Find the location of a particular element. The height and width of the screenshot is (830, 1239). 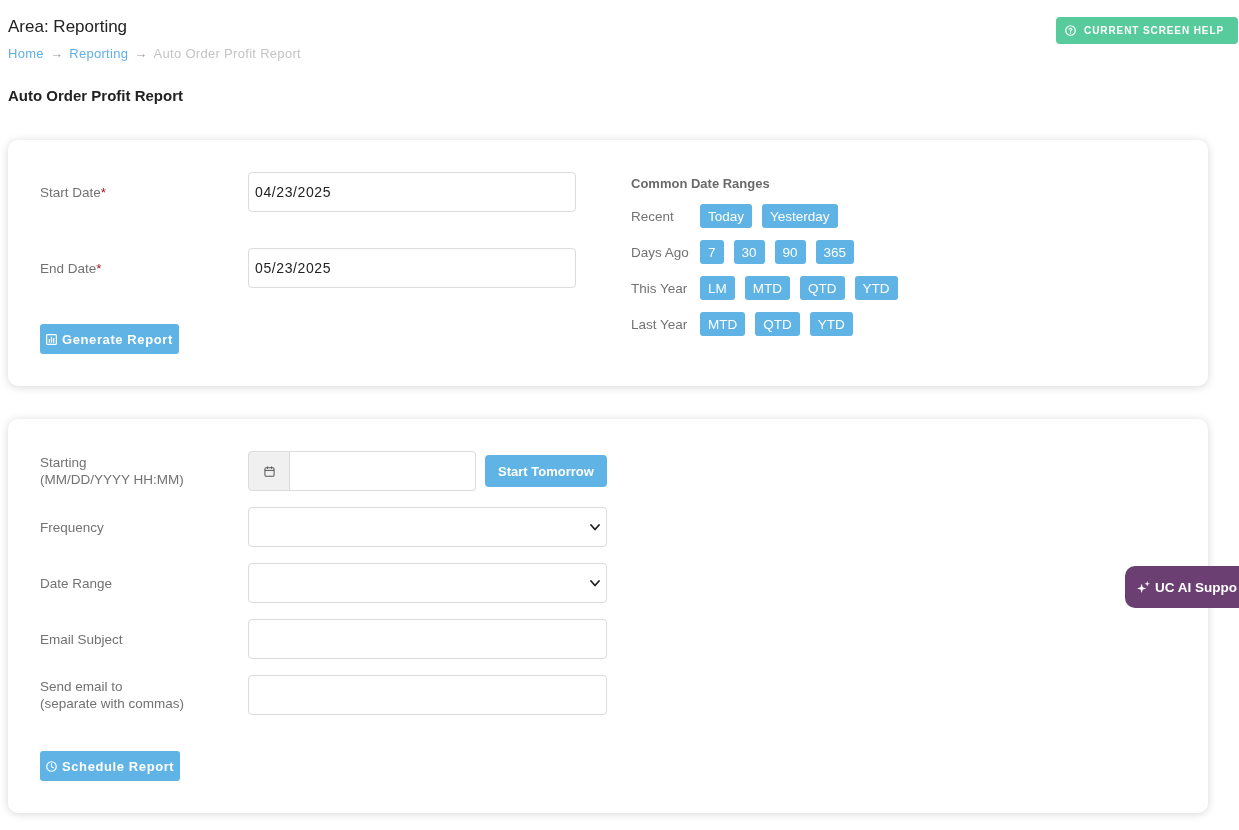

date-range-button: Today is located at coordinates (726, 216).